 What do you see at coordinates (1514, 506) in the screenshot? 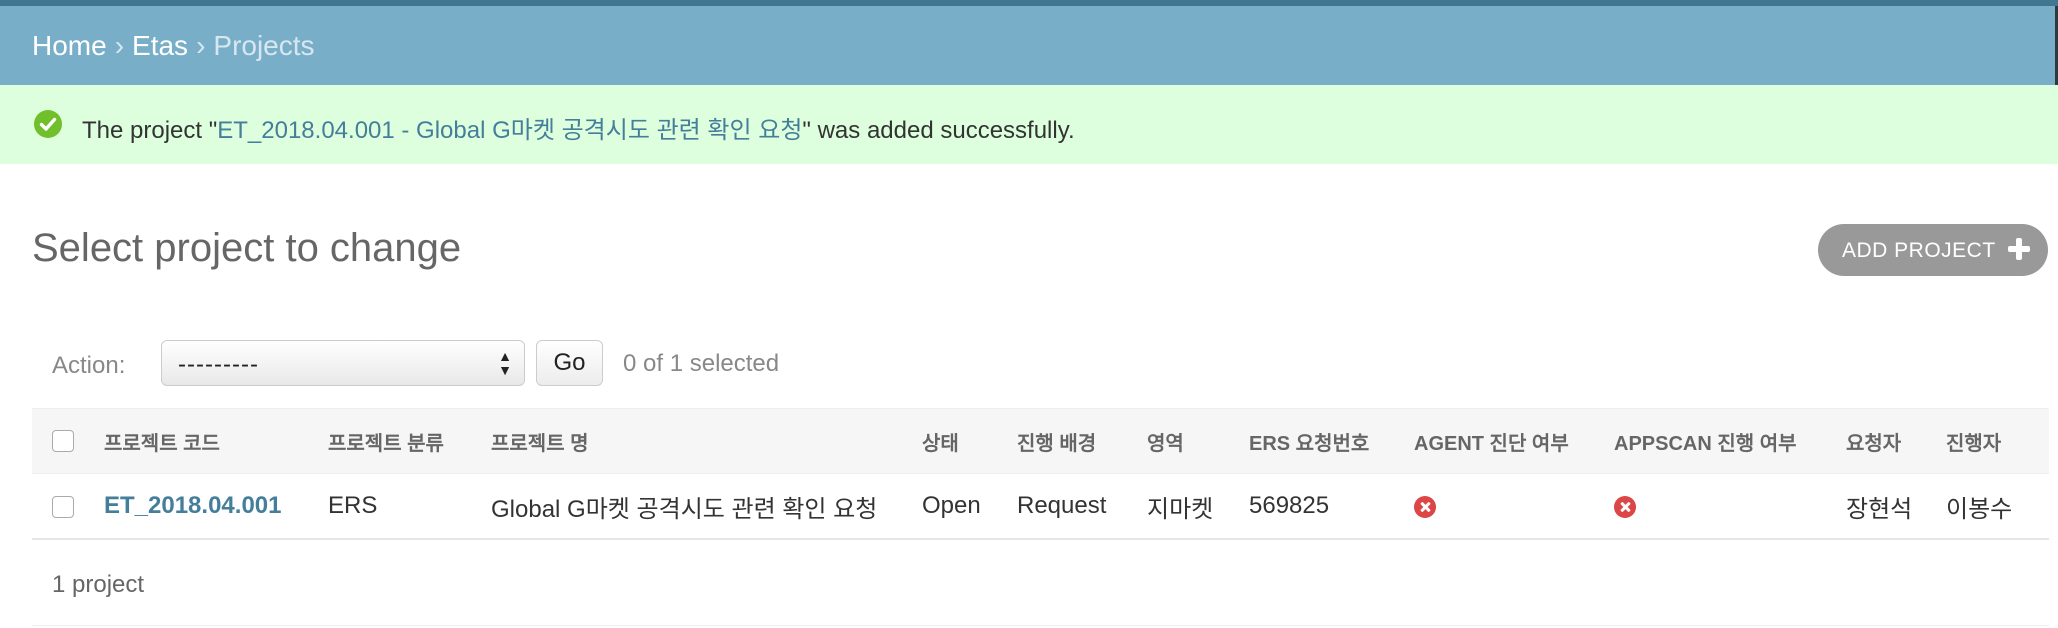
I see `cell-agent` at bounding box center [1514, 506].